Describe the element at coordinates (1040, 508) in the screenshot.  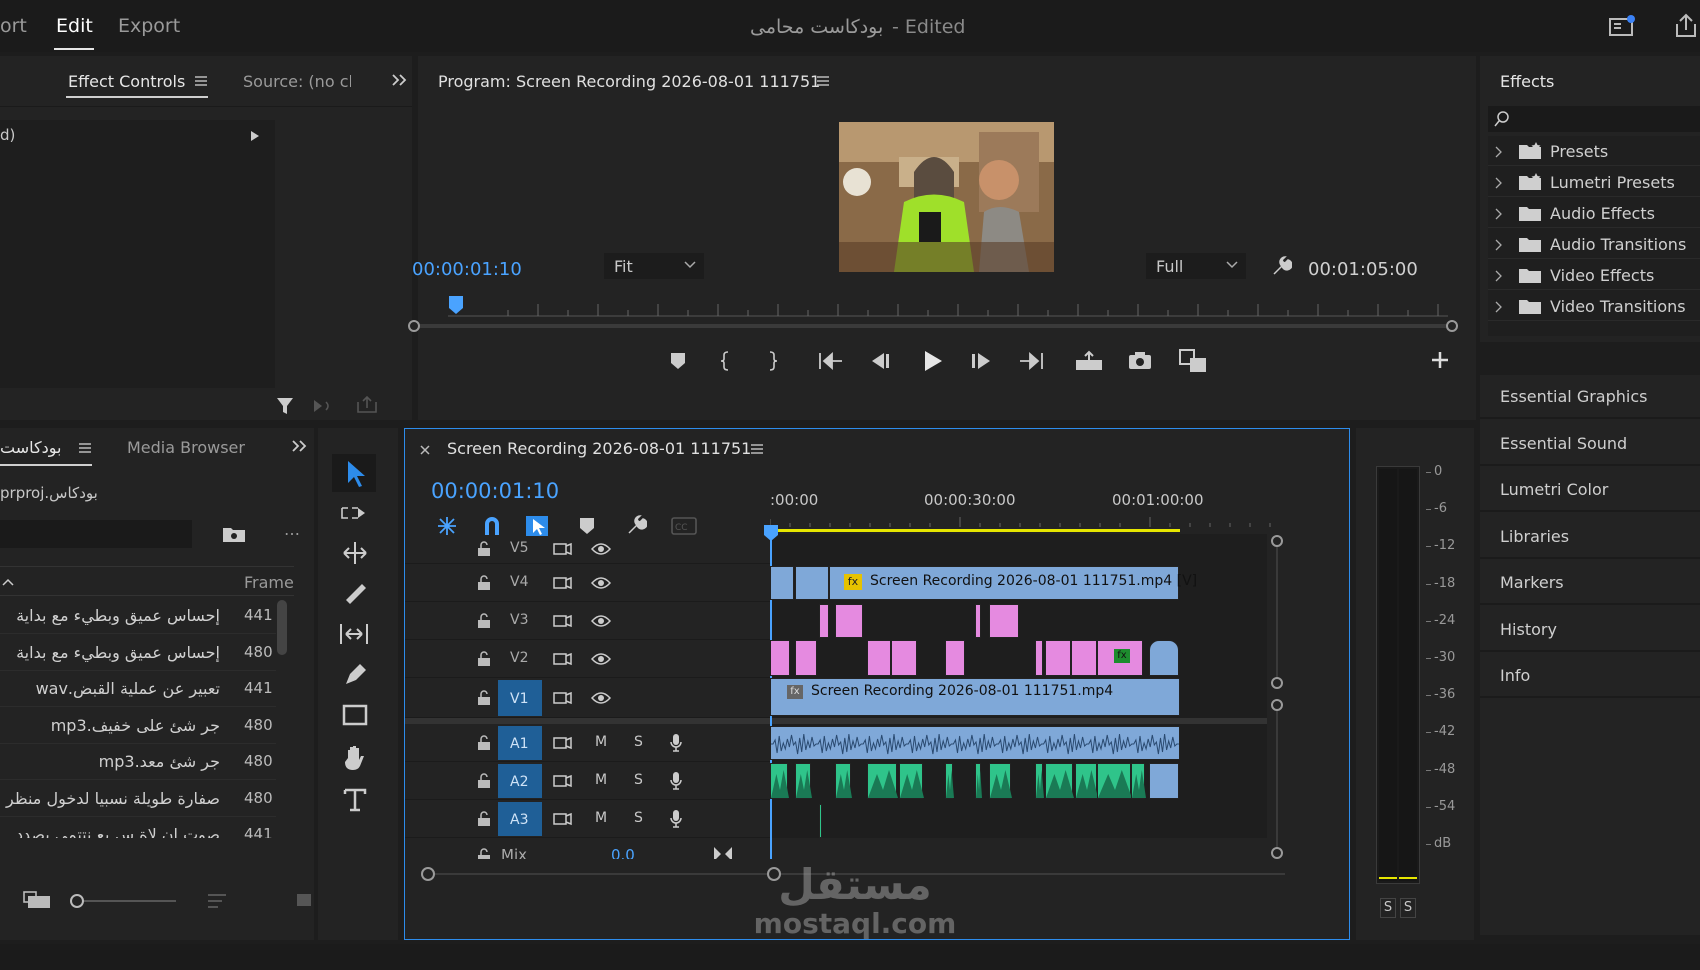
I see `timeline-ruler: :00:00 00:00:30:00 00:01:00:00` at that location.